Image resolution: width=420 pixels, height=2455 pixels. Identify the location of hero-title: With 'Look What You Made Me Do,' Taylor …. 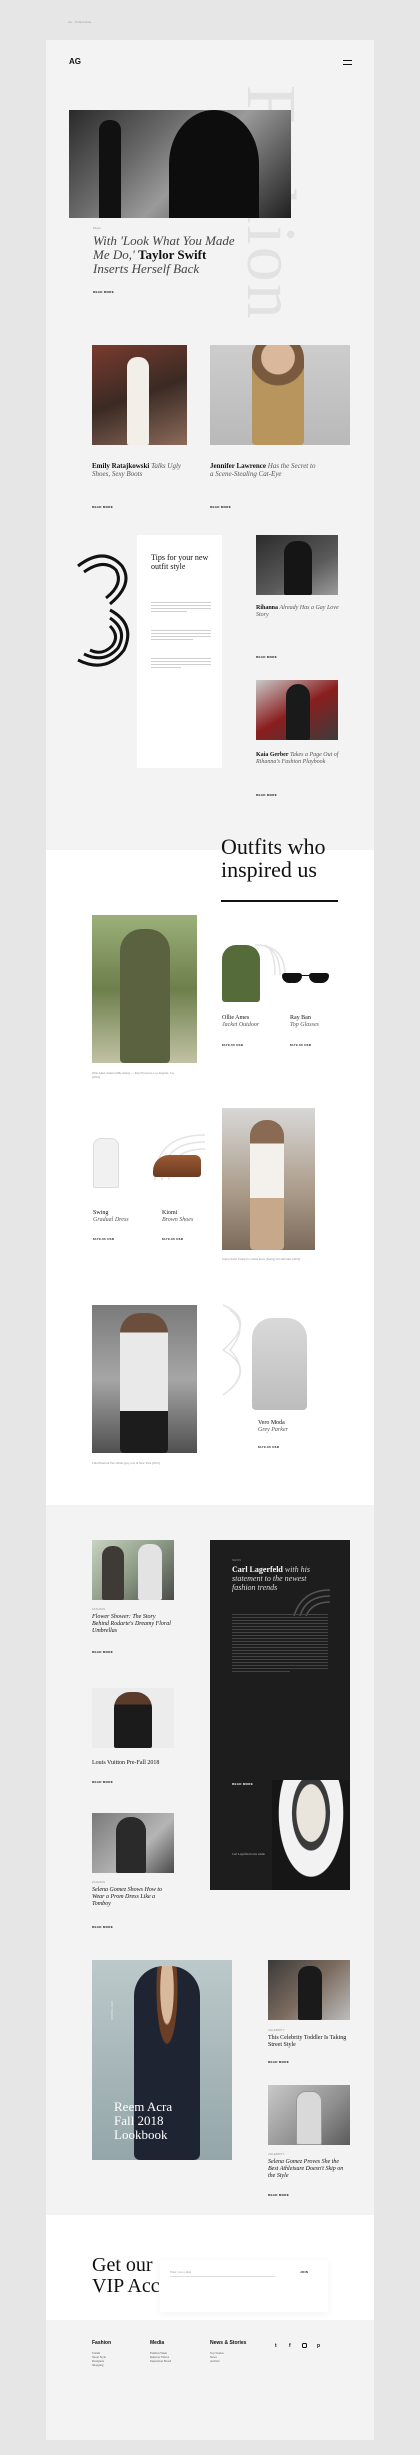
(168, 255).